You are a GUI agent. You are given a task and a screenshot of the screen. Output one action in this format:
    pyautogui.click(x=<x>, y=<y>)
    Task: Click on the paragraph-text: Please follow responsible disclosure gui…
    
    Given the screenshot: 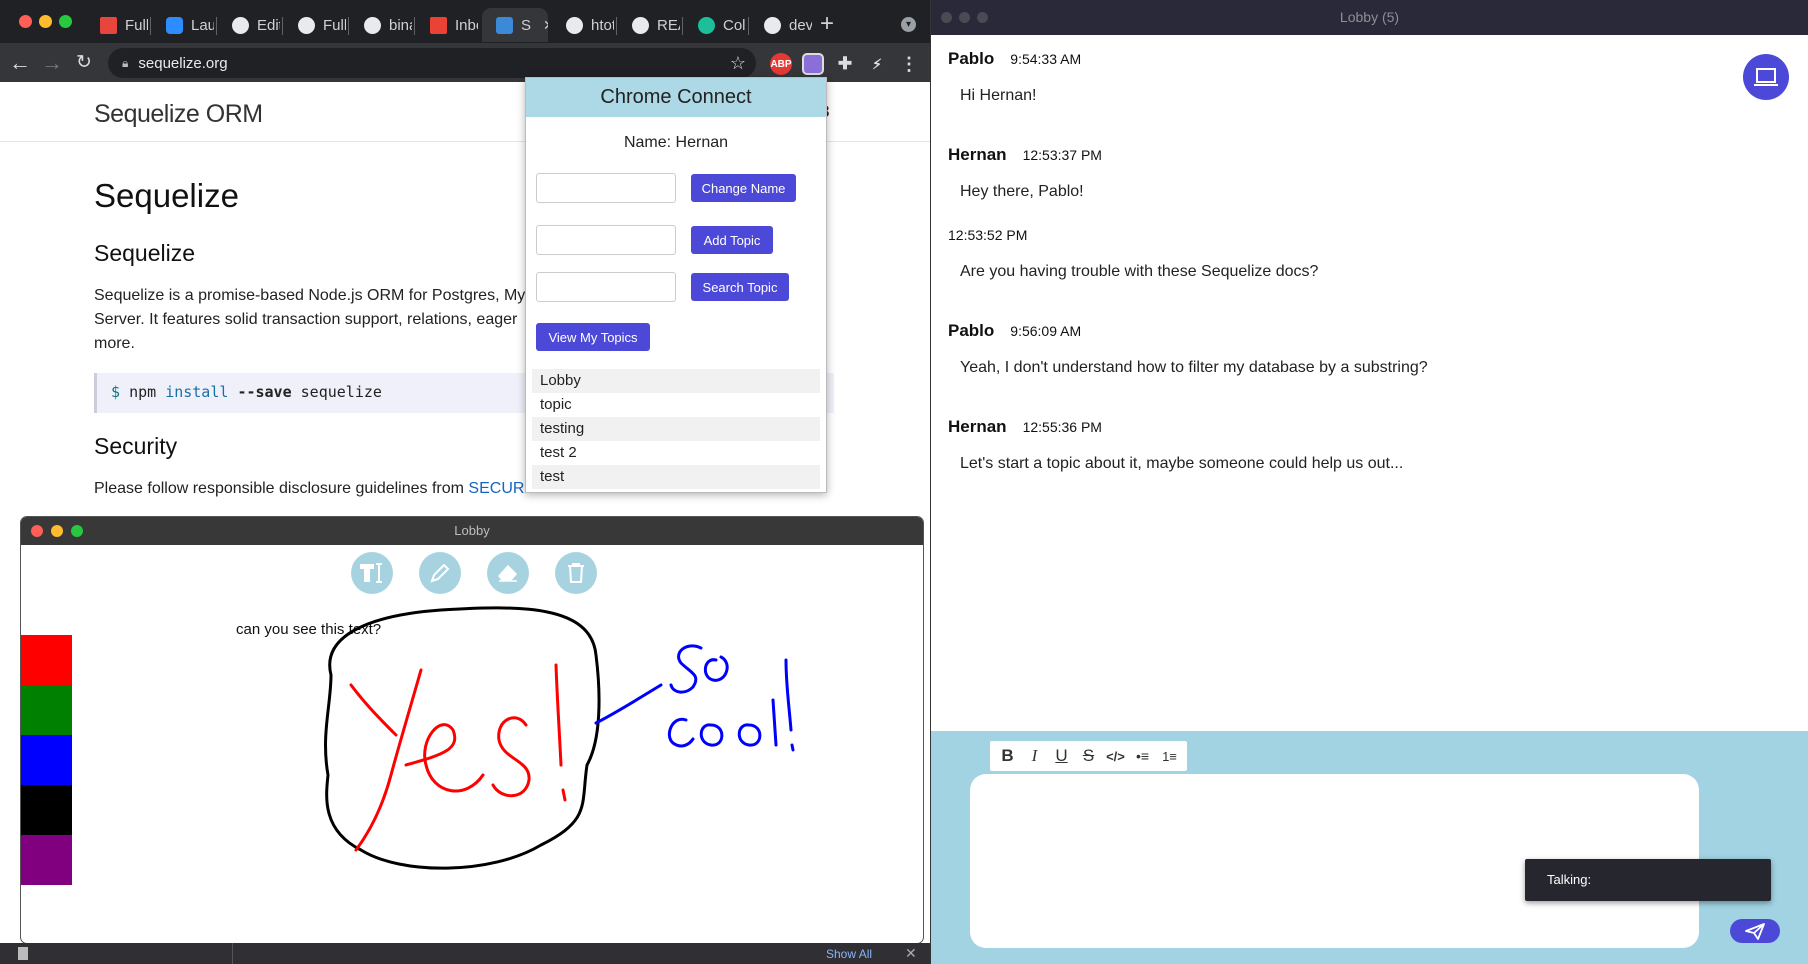 What is the action you would take?
    pyautogui.click(x=281, y=488)
    